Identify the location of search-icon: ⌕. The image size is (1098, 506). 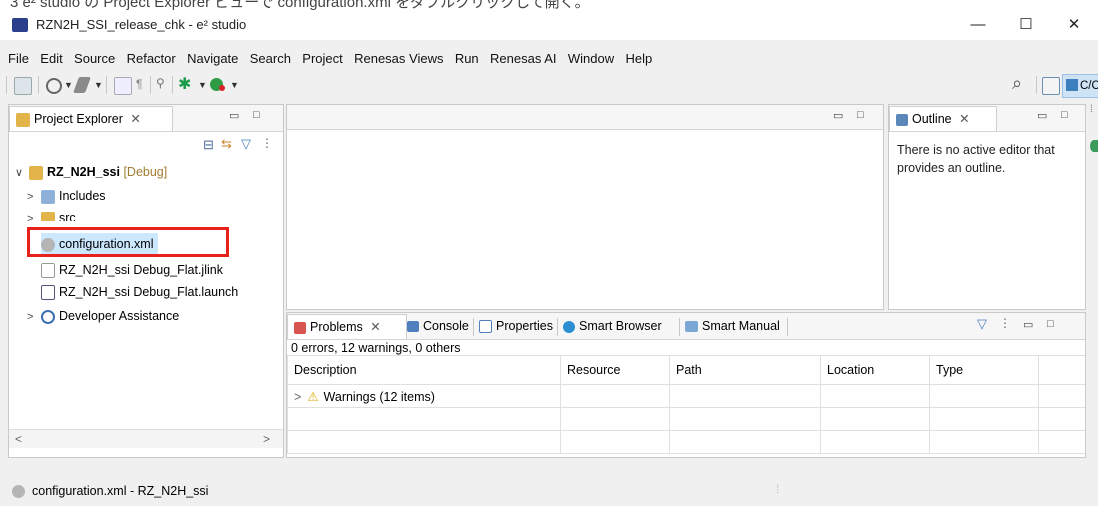
(1017, 83).